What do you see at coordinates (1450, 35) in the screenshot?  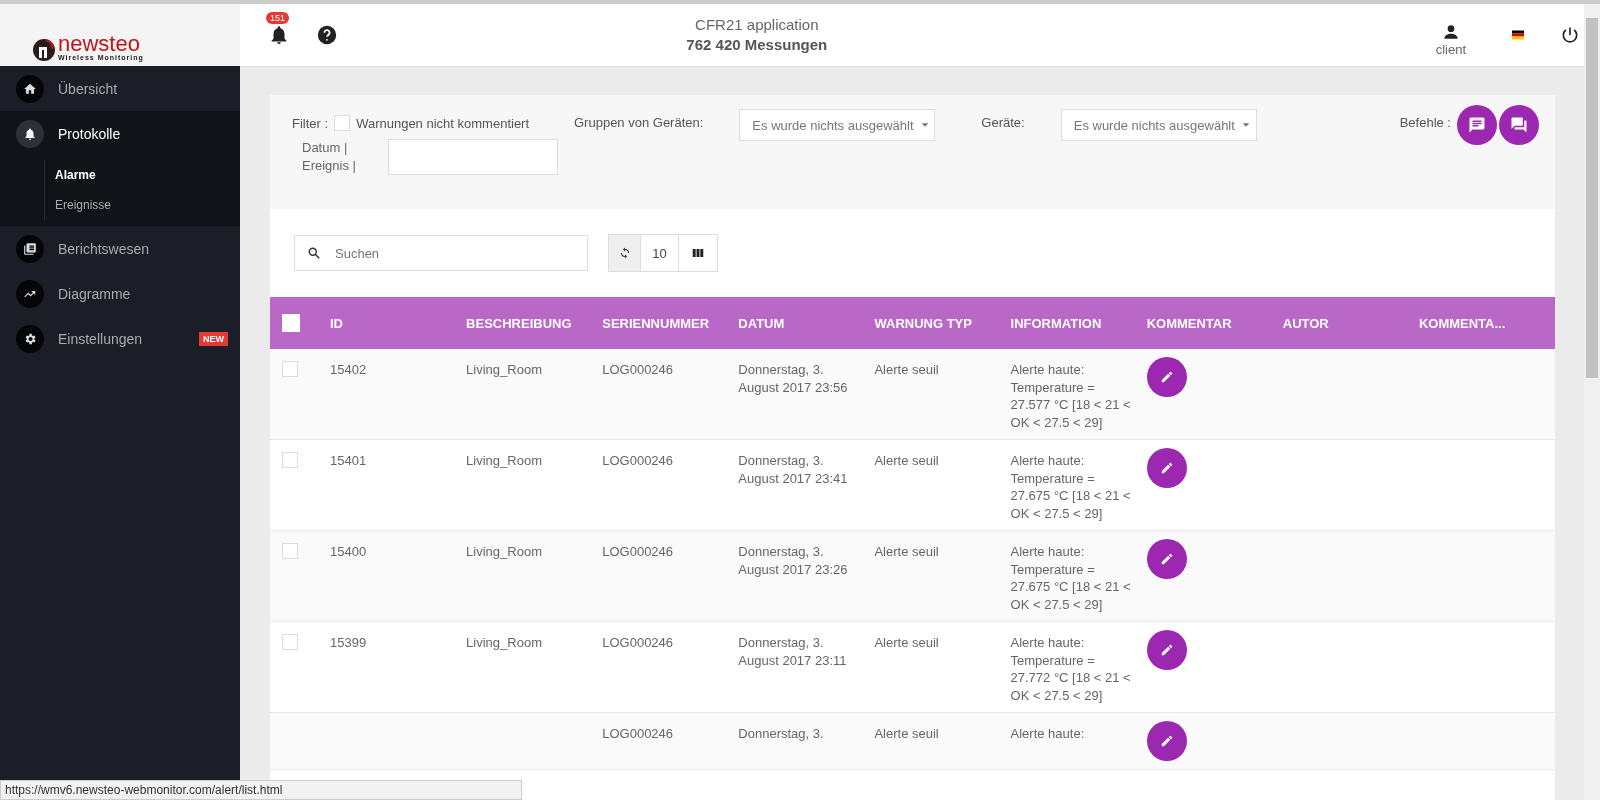 I see `user-menu: client` at bounding box center [1450, 35].